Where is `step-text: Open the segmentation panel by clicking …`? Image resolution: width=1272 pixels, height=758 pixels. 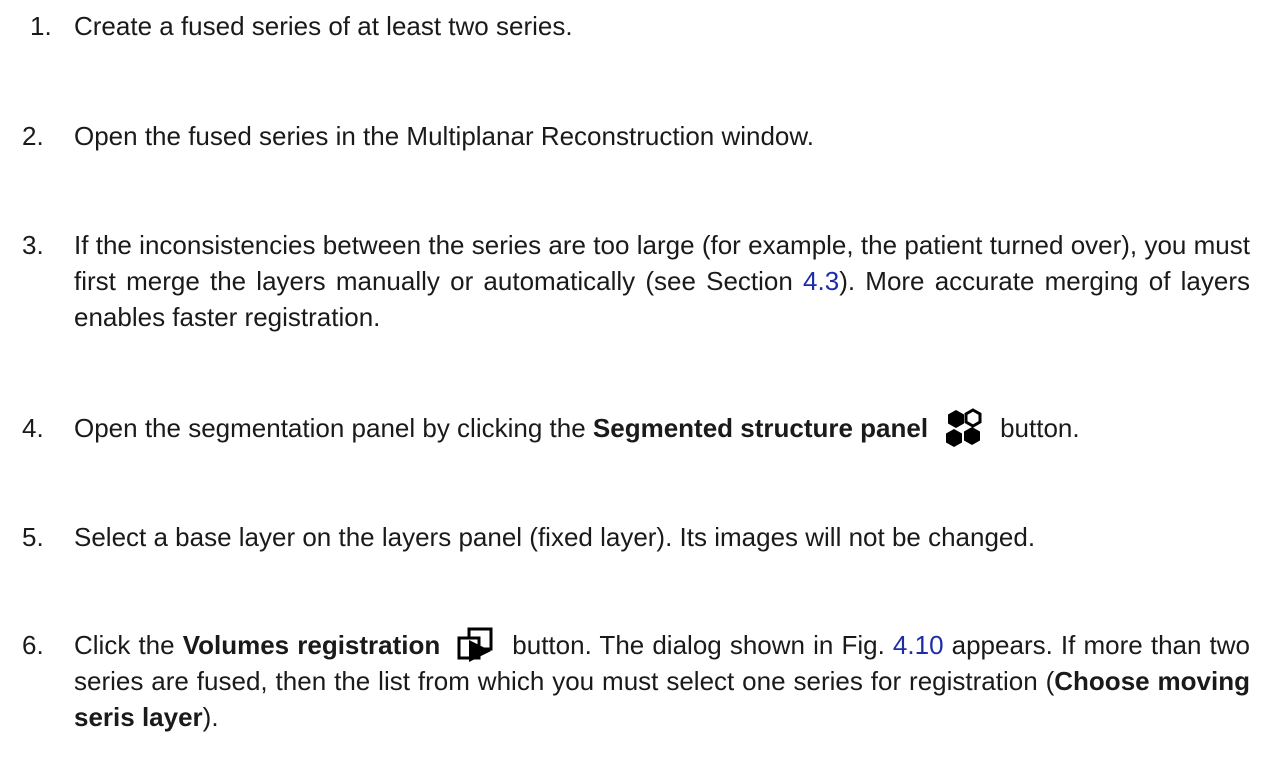
step-text: Open the segmentation panel by clicking … is located at coordinates (662, 428).